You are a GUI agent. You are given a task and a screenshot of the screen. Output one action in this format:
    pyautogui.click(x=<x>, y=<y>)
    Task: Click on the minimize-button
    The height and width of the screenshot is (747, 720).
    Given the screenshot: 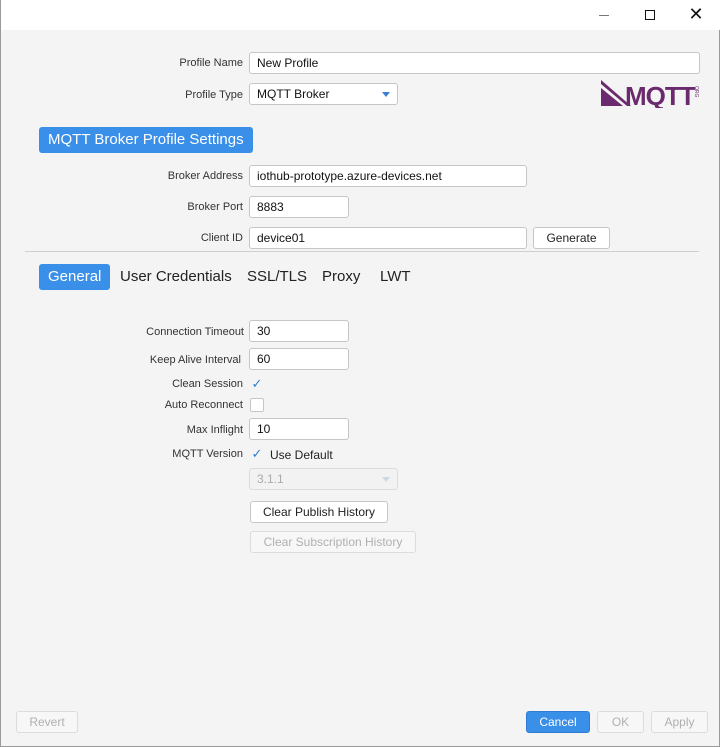 What is the action you would take?
    pyautogui.click(x=604, y=15)
    